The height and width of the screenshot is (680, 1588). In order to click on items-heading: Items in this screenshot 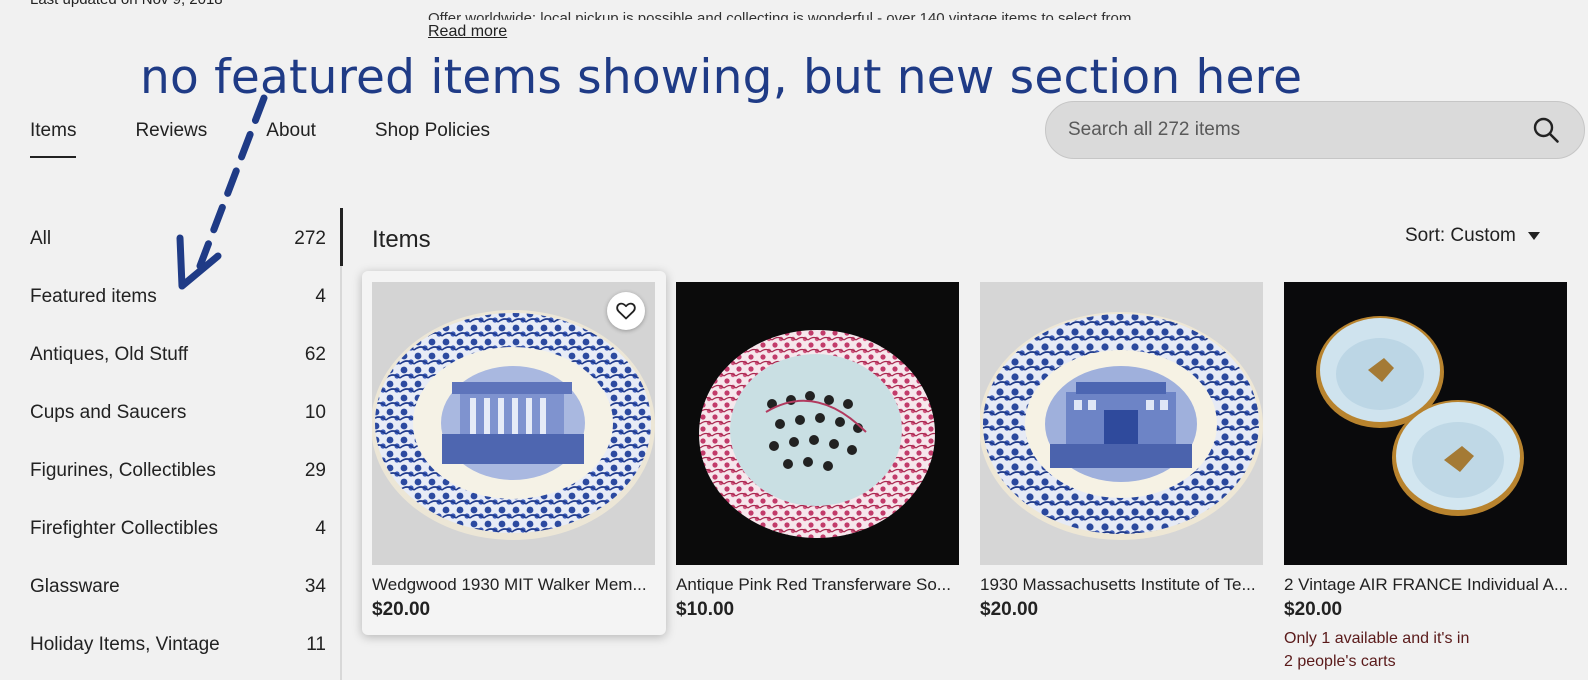, I will do `click(401, 239)`.